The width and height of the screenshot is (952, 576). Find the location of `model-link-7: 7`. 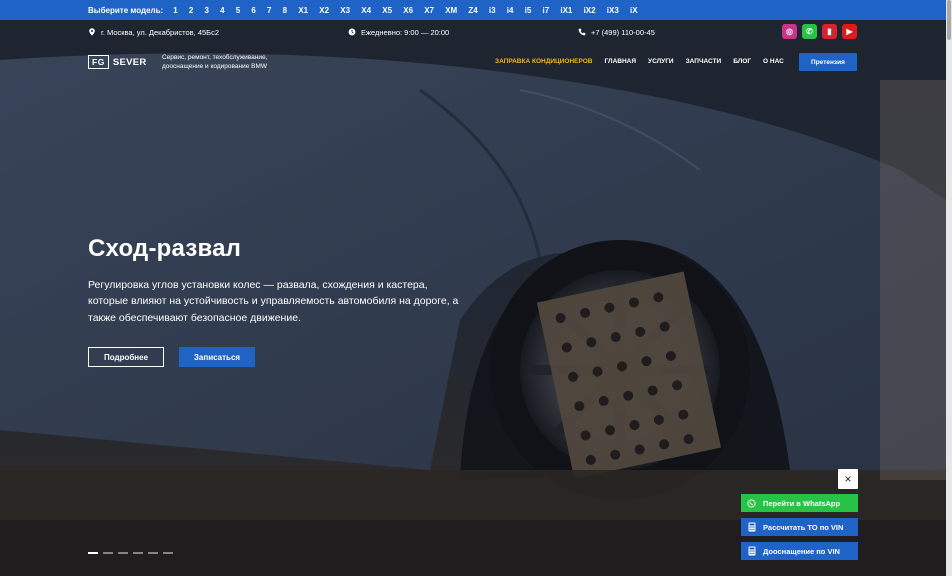

model-link-7: 7 is located at coordinates (269, 10).